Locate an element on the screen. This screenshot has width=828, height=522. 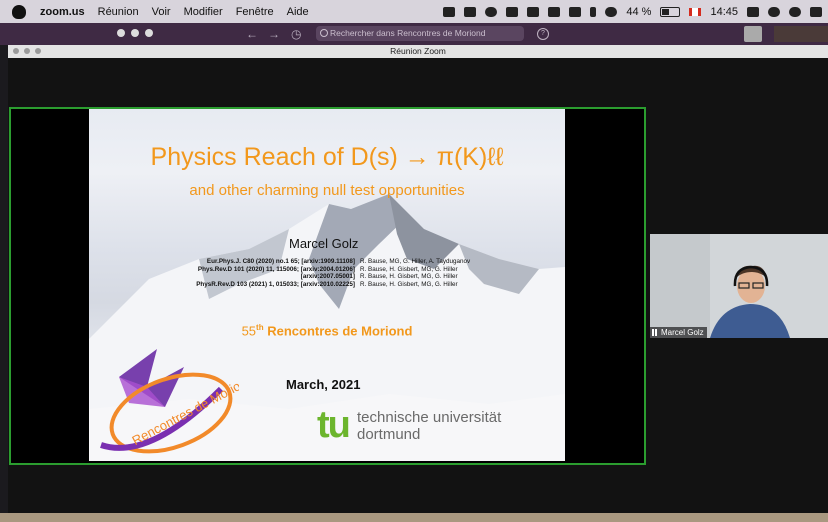
battery-icon is located at coordinates (670, 11).